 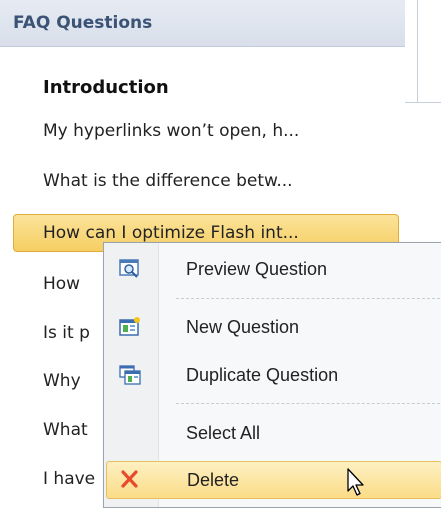 I want to click on menu-item-label: Duplicate Question, so click(x=262, y=375).